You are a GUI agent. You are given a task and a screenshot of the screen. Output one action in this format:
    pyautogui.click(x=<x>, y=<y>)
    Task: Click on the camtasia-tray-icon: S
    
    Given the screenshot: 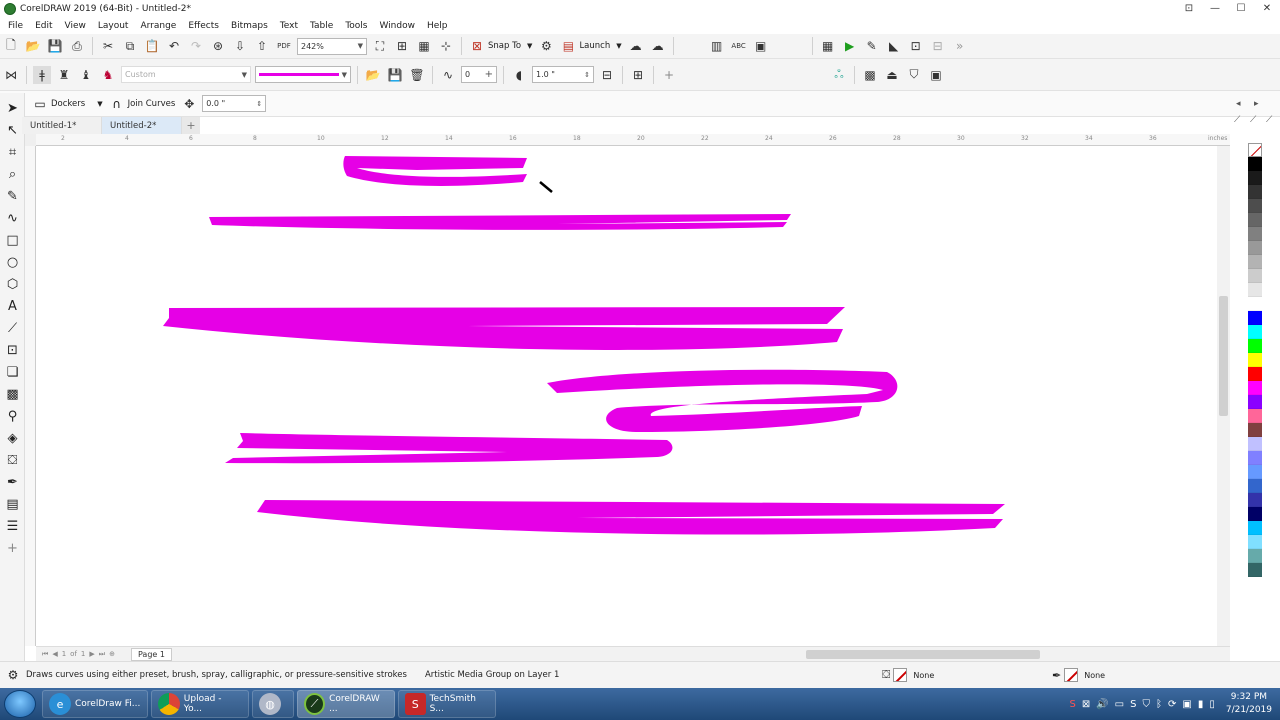 What is the action you would take?
    pyautogui.click(x=1133, y=704)
    